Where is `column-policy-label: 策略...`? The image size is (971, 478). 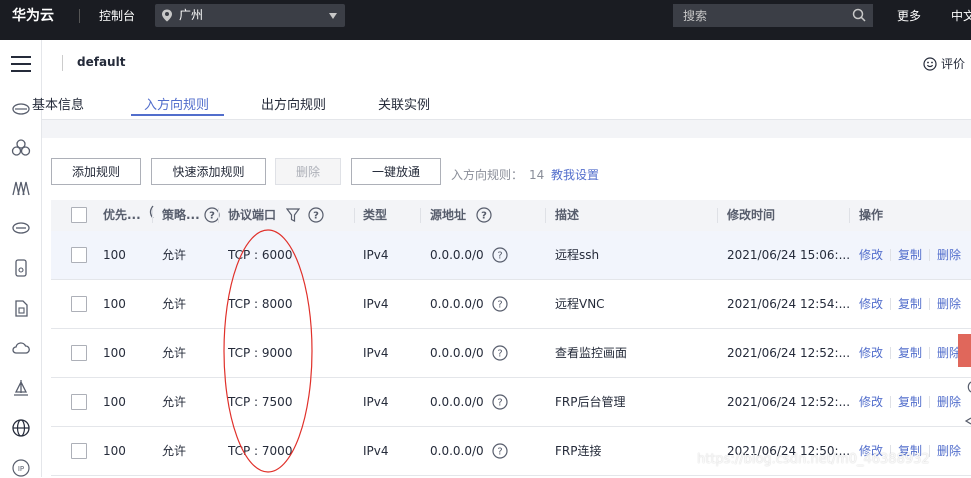 column-policy-label: 策略... is located at coordinates (181, 215).